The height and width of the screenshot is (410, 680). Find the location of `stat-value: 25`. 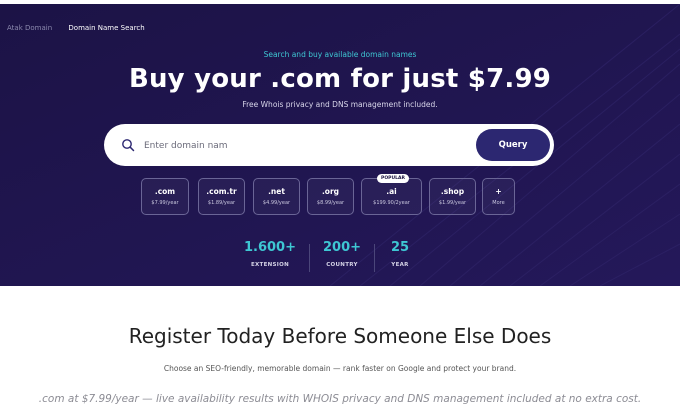

stat-value: 25 is located at coordinates (400, 247).